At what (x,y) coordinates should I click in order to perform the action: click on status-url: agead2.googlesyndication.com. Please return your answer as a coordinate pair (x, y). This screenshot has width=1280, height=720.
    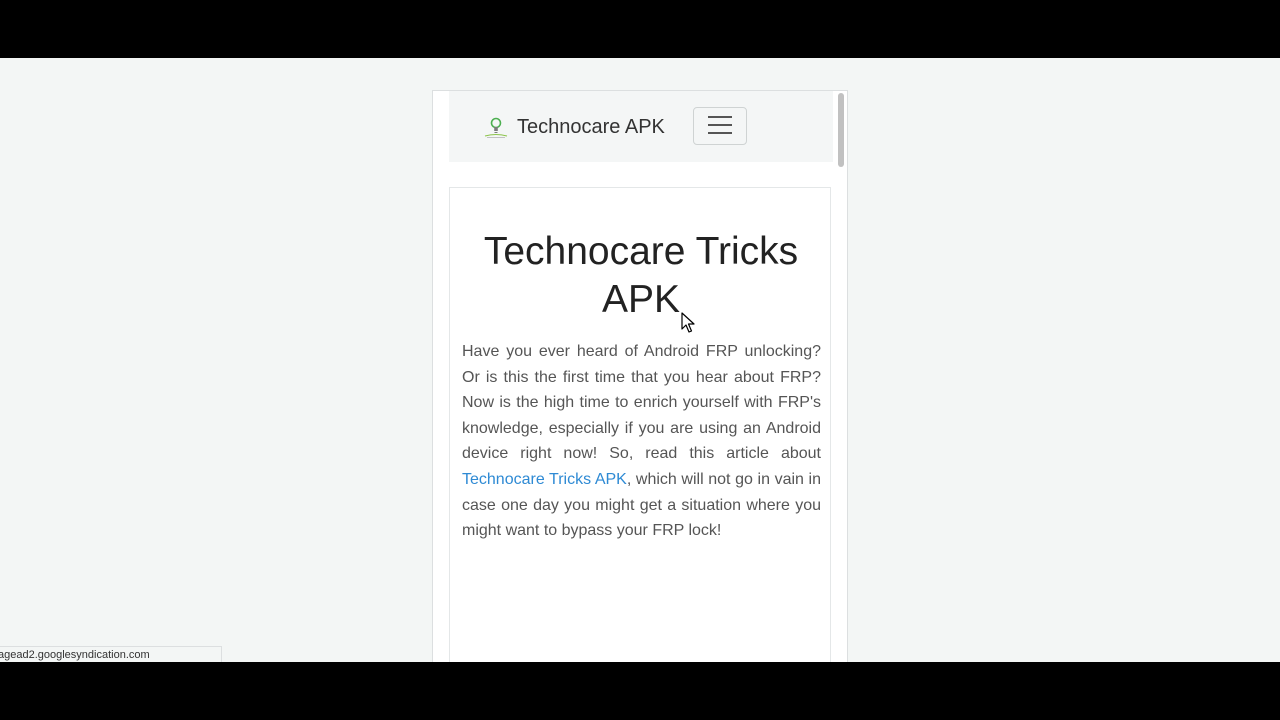
    Looking at the image, I should click on (75, 655).